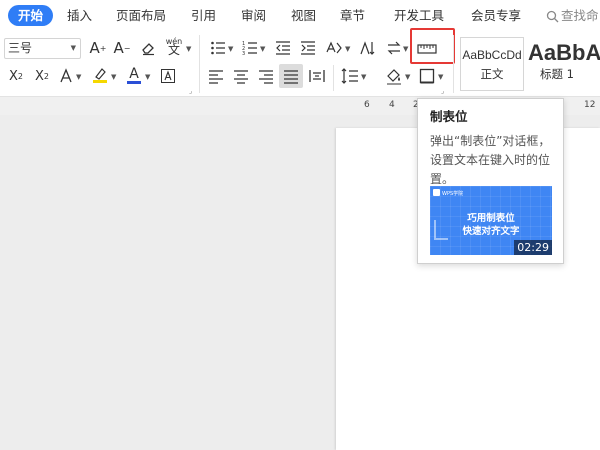 The width and height of the screenshot is (600, 450). Describe the element at coordinates (216, 76) in the screenshot. I see `align-left-icon` at that location.